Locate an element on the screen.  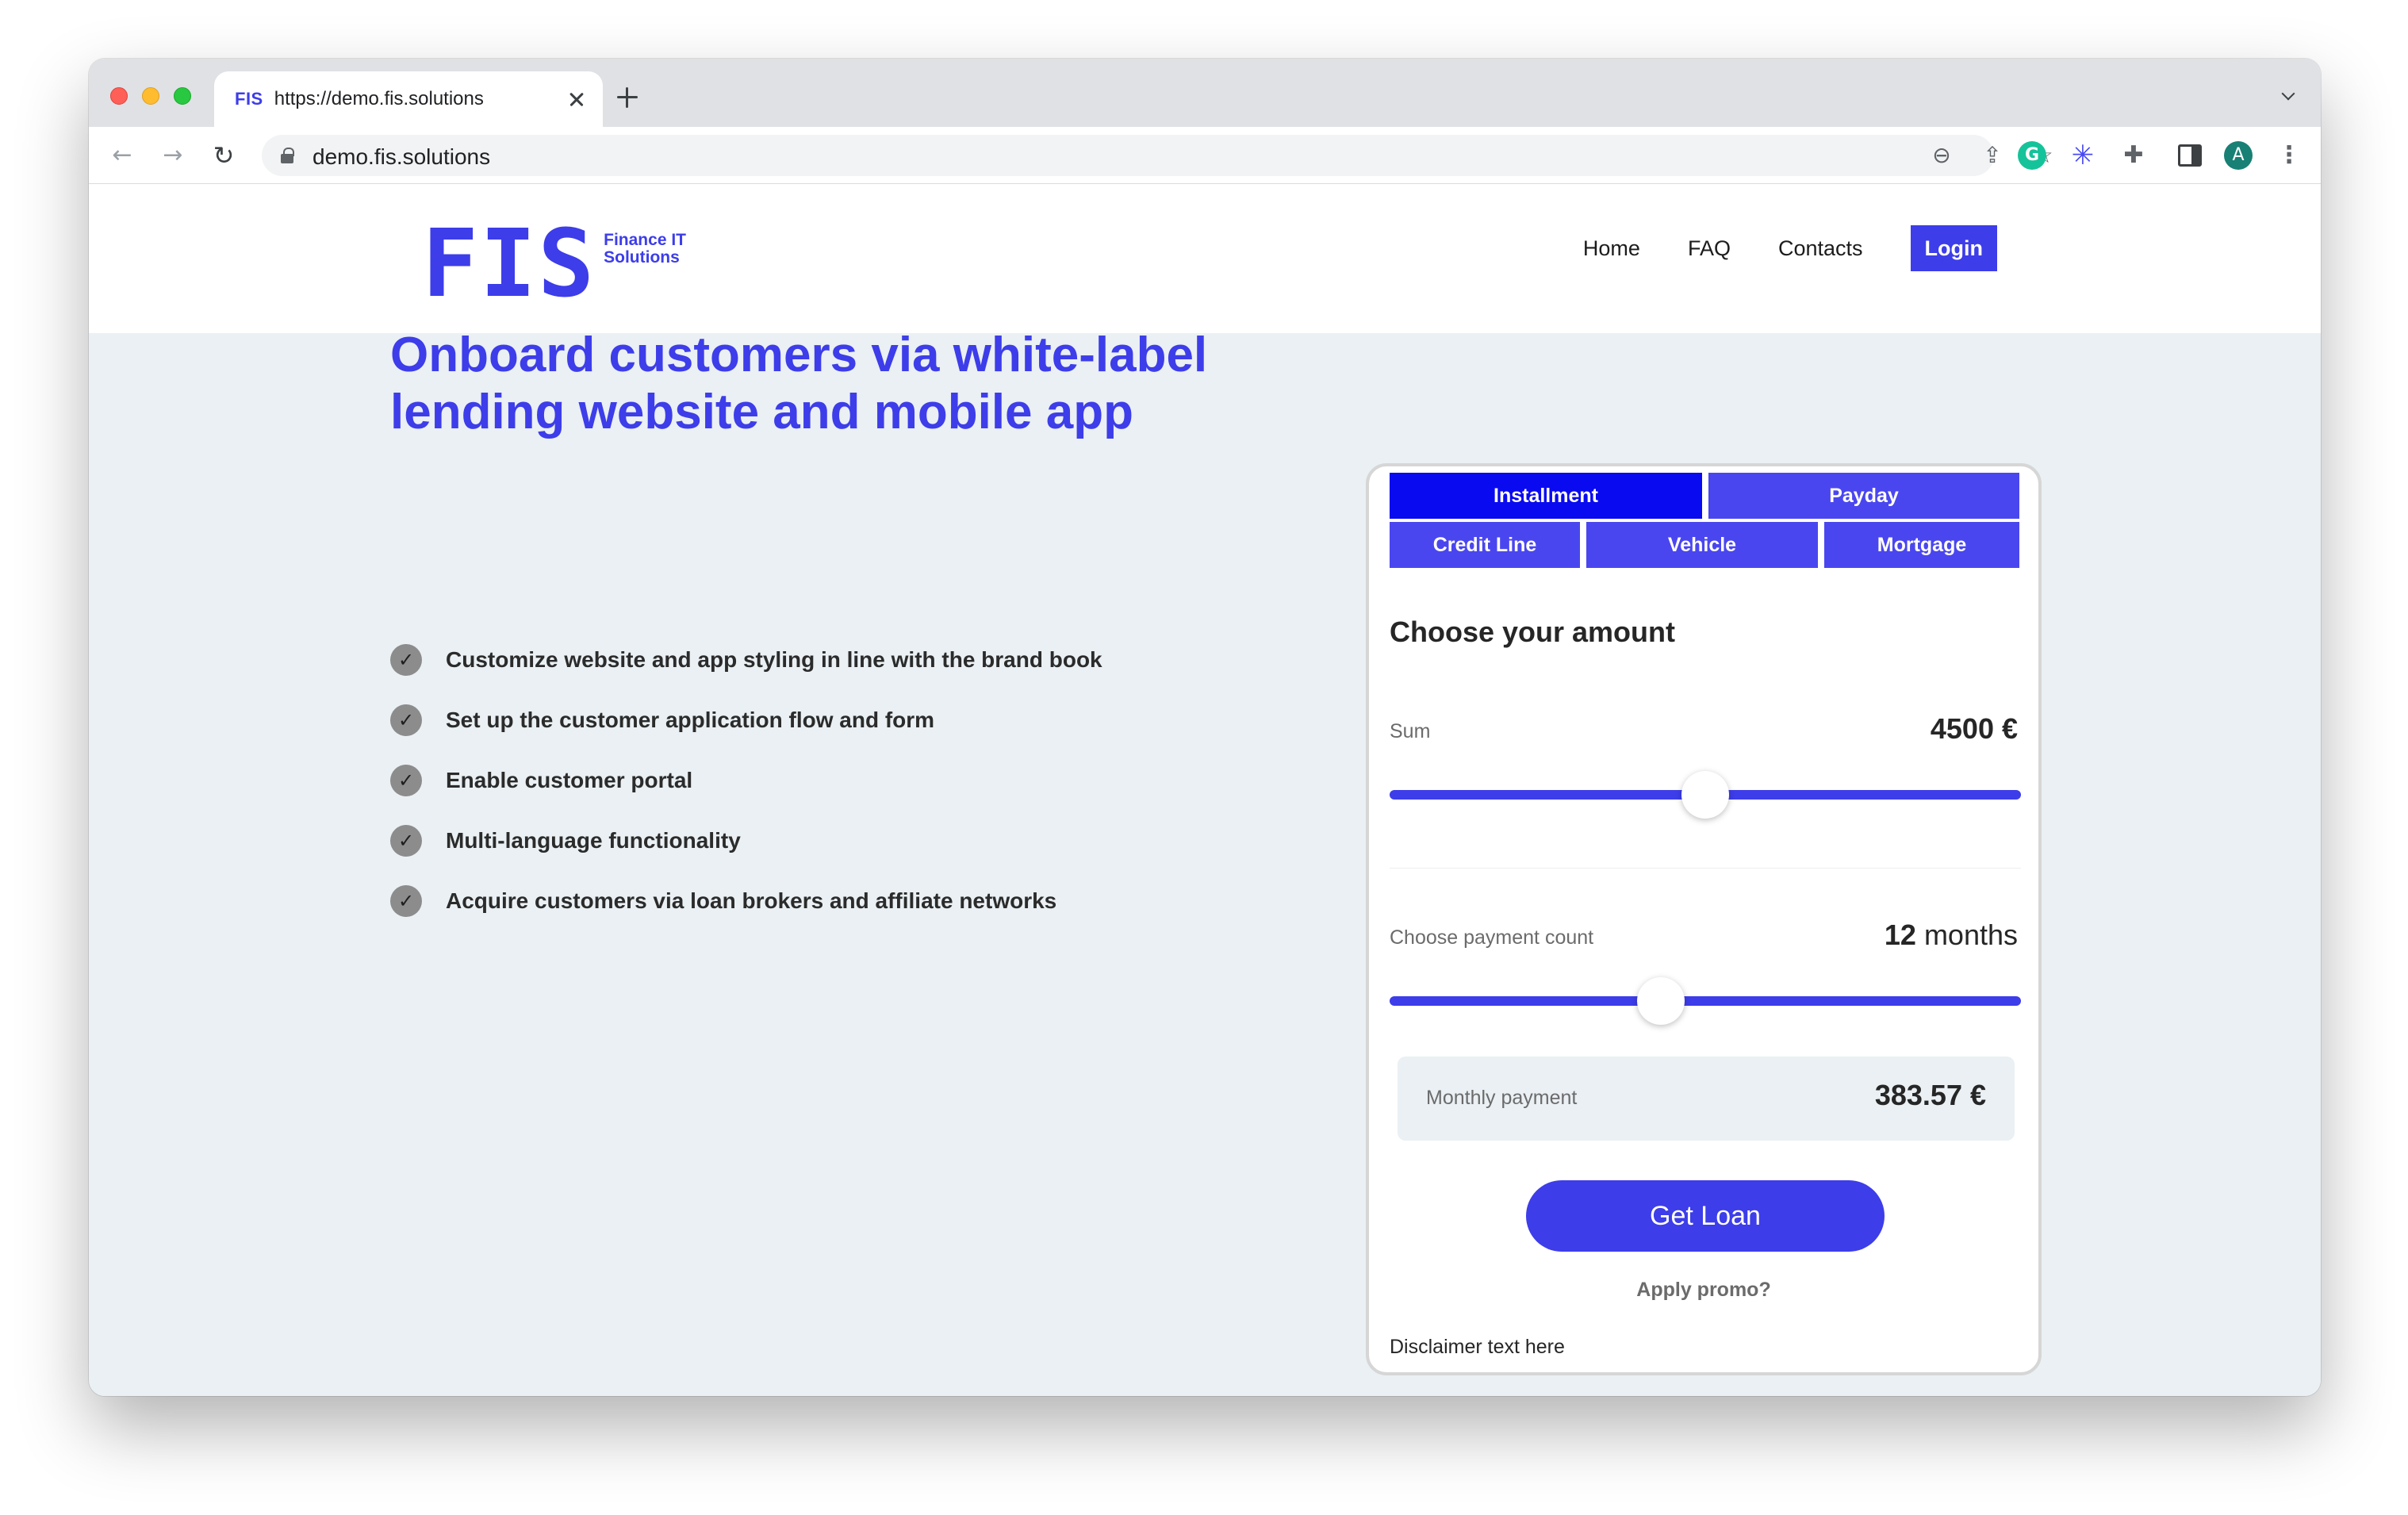
browser-toolbar: ← → ↻ demo.fis.solutions ⊖ ⇪ ☆ G ✳ ✚ A ⋮ is located at coordinates (1205, 155).